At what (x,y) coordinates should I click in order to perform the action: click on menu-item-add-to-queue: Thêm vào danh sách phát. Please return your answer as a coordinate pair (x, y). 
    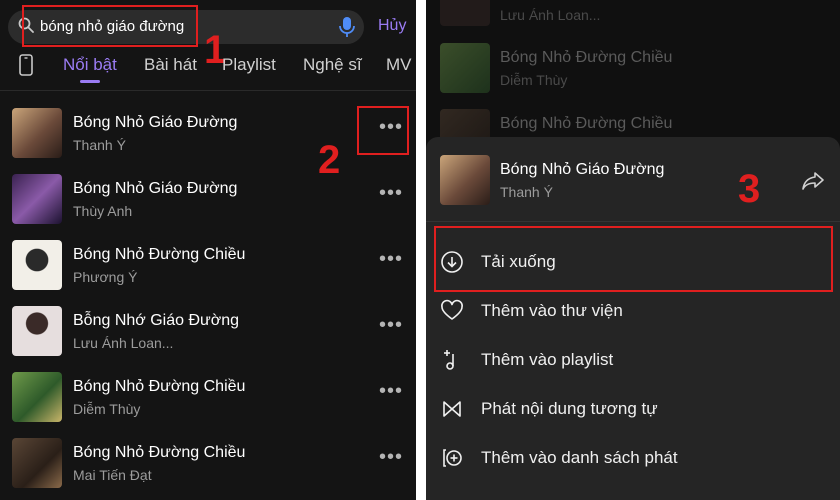
    Looking at the image, I should click on (633, 458).